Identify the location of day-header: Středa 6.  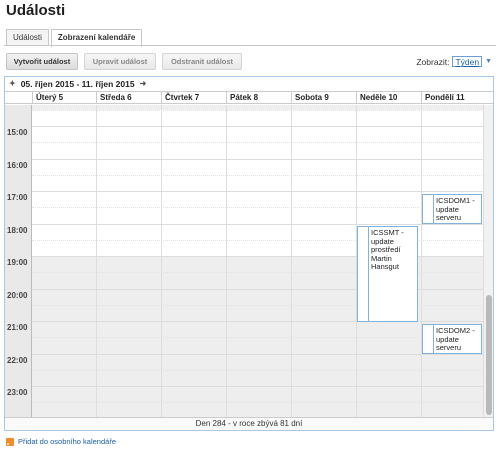
(128, 98).